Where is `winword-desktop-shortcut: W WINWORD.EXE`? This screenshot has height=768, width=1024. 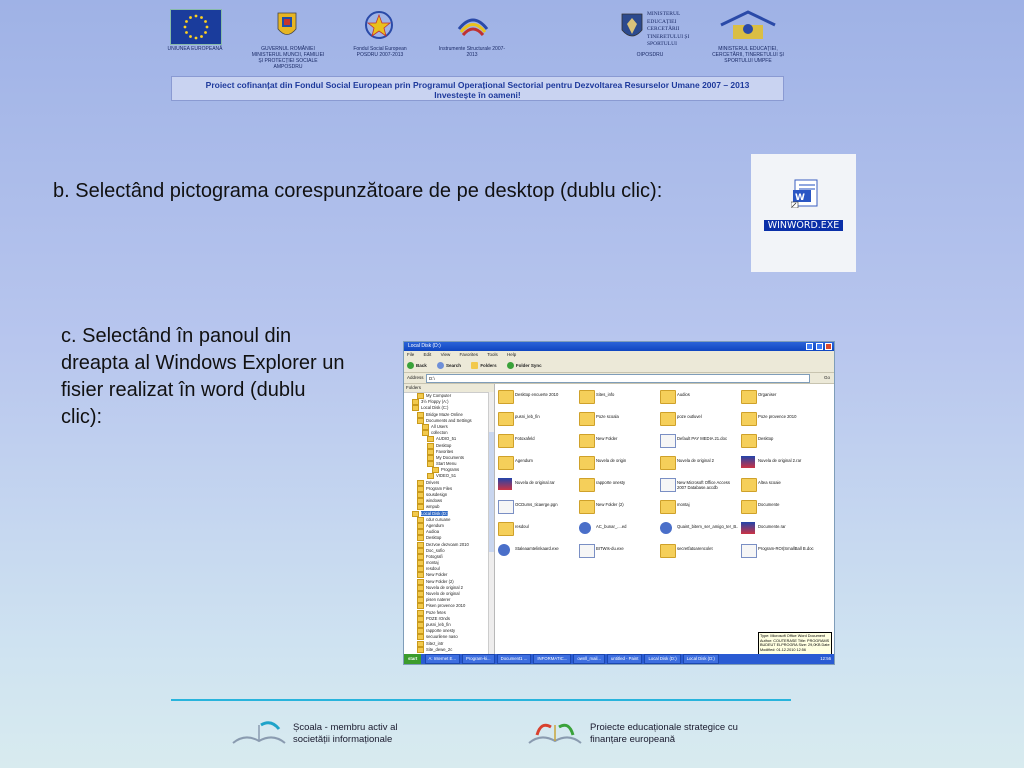
winword-desktop-shortcut: W WINWORD.EXE is located at coordinates (803, 213).